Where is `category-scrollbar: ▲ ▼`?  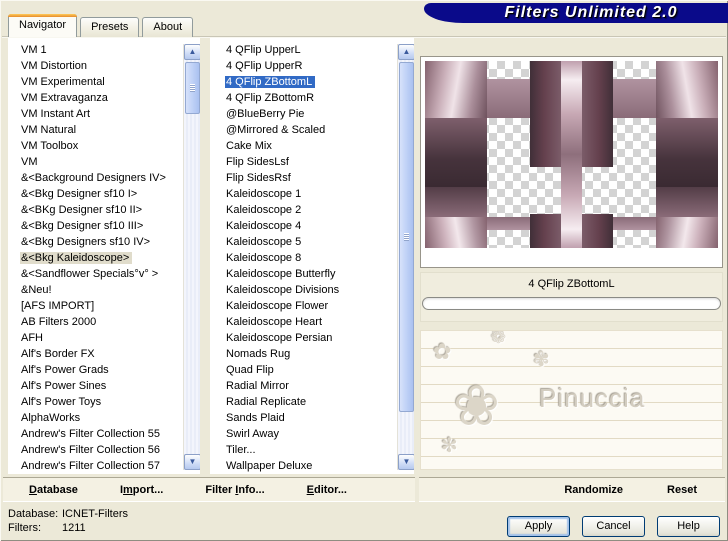 category-scrollbar: ▲ ▼ is located at coordinates (191, 257).